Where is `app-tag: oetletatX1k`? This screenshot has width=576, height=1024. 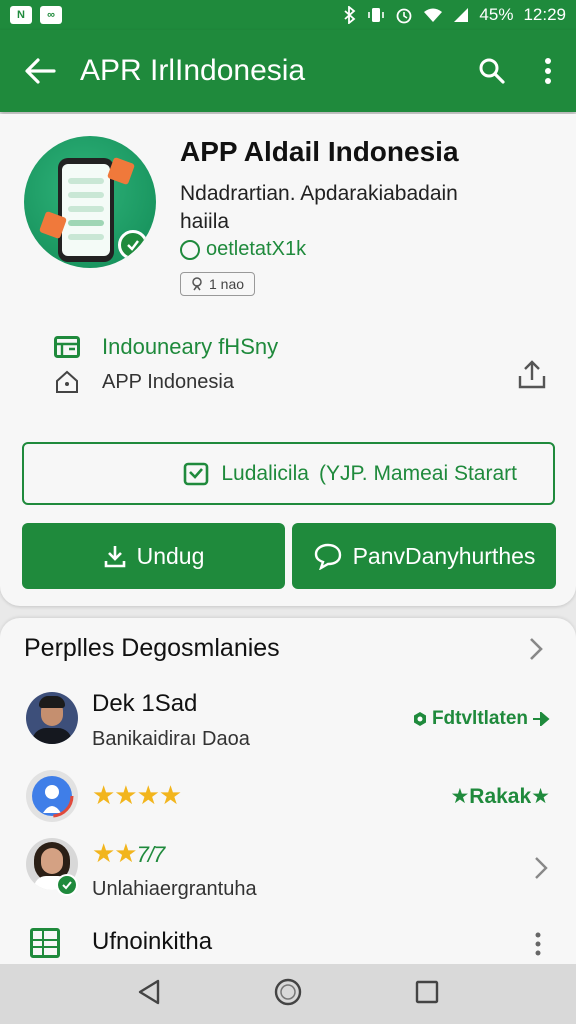 app-tag: oetletatX1k is located at coordinates (243, 249).